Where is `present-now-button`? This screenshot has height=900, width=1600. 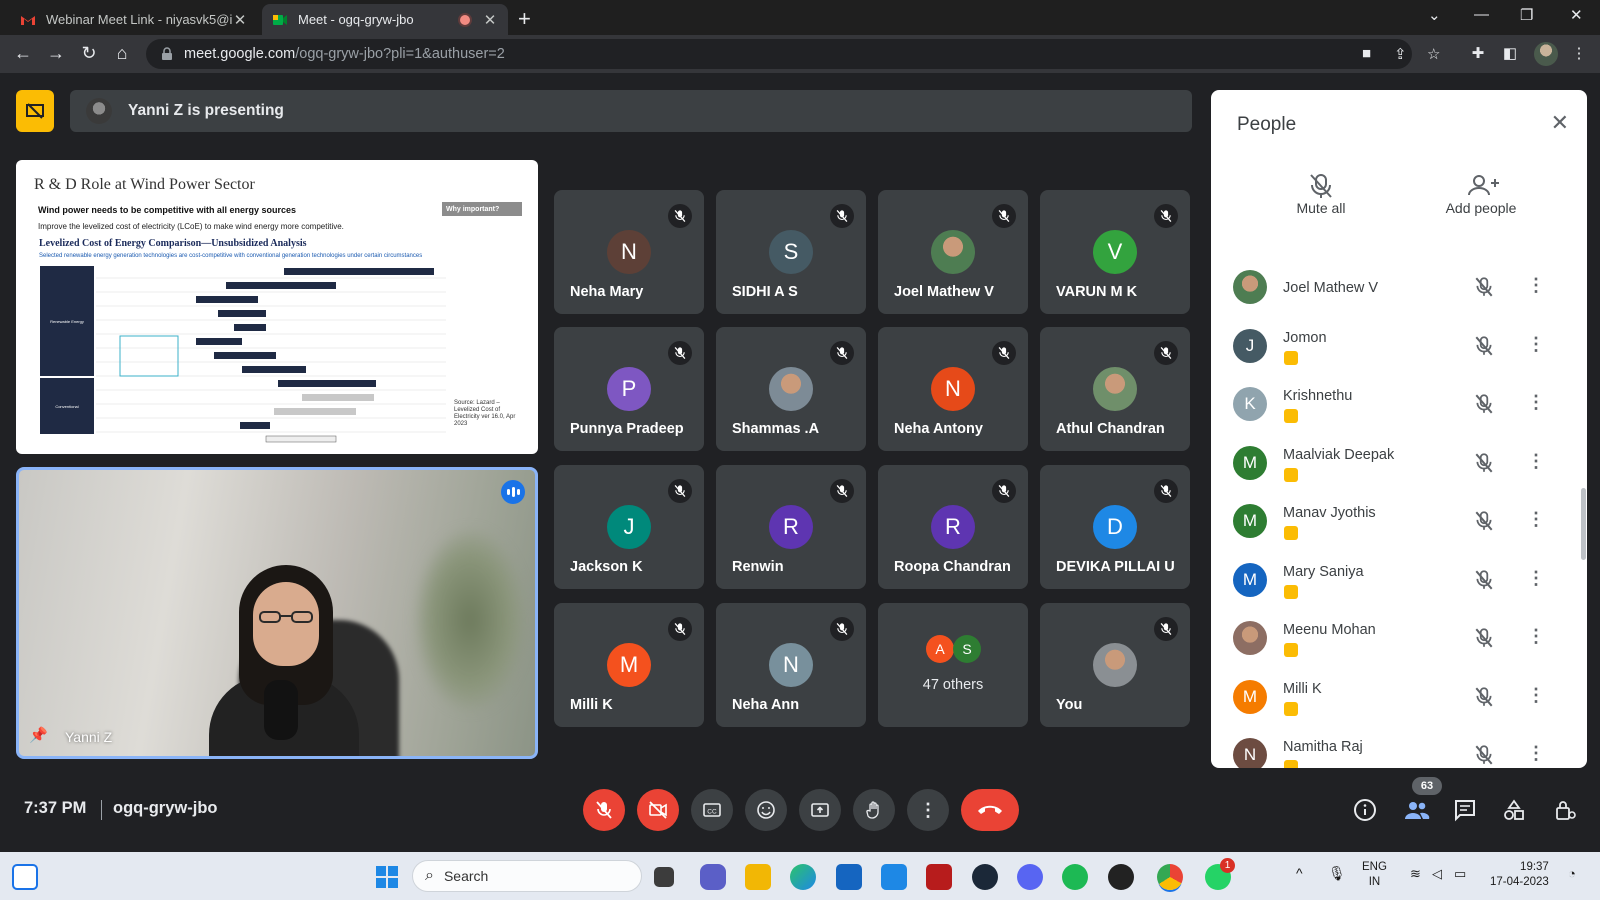
present-now-button is located at coordinates (820, 810).